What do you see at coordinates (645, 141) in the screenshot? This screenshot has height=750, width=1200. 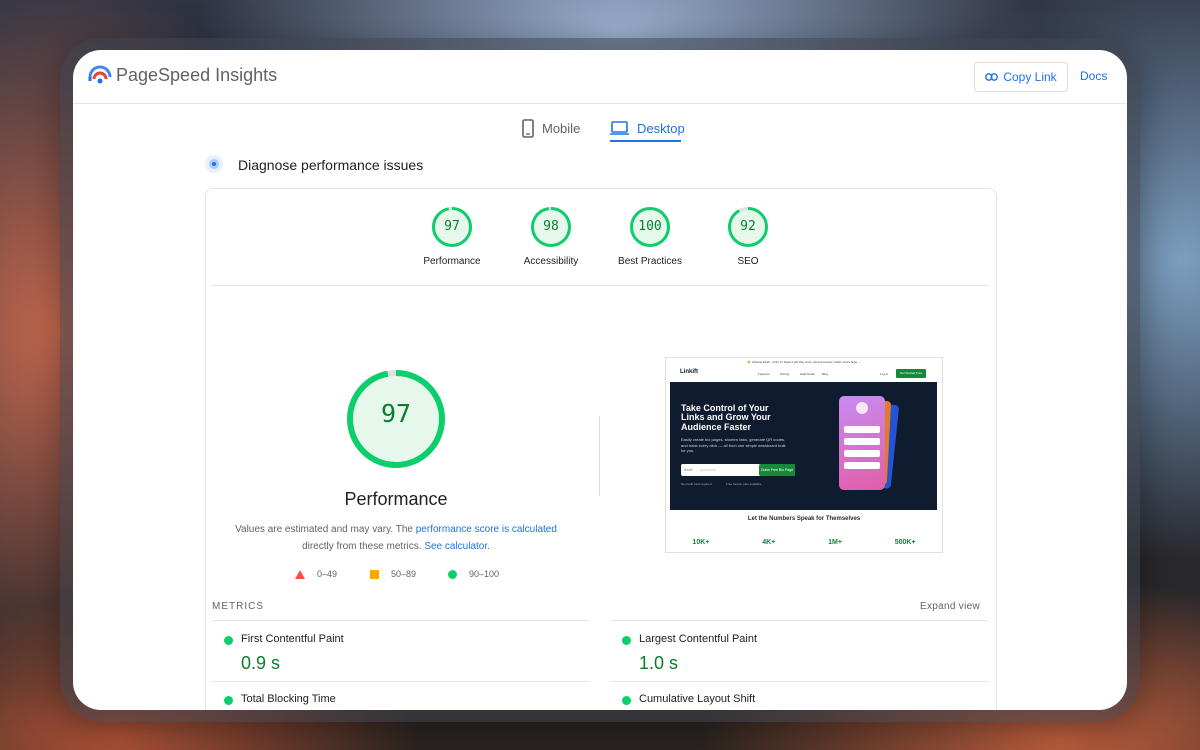 I see `active-tab-indicator` at bounding box center [645, 141].